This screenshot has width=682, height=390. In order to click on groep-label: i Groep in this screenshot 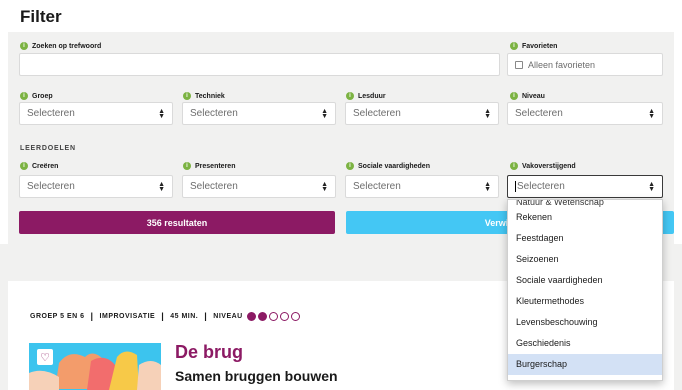, I will do `click(36, 96)`.